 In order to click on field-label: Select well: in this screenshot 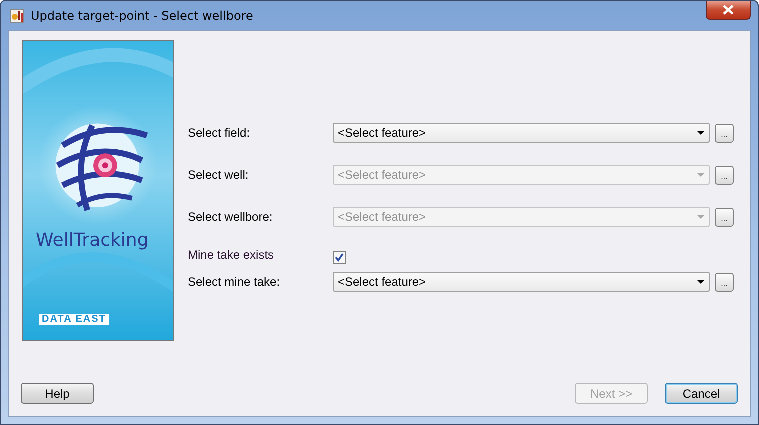, I will do `click(219, 175)`.